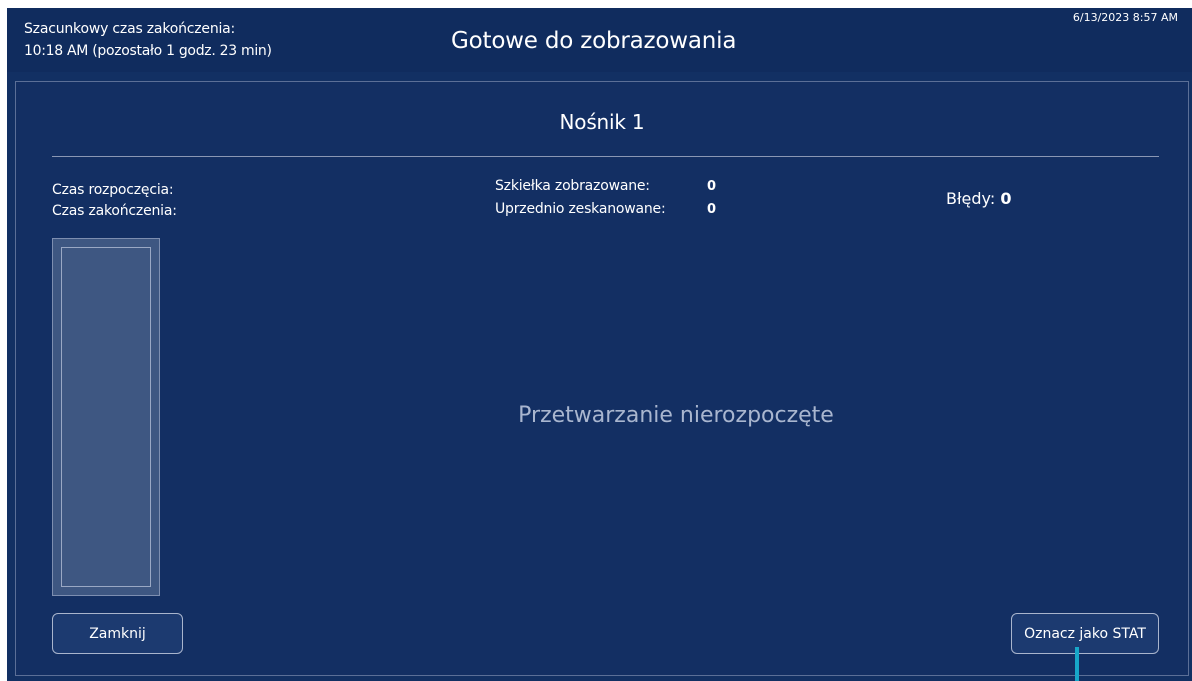 The width and height of the screenshot is (1192, 681). What do you see at coordinates (676, 415) in the screenshot?
I see `processing-status-message: Przetwarzanie nierozpoczęte` at bounding box center [676, 415].